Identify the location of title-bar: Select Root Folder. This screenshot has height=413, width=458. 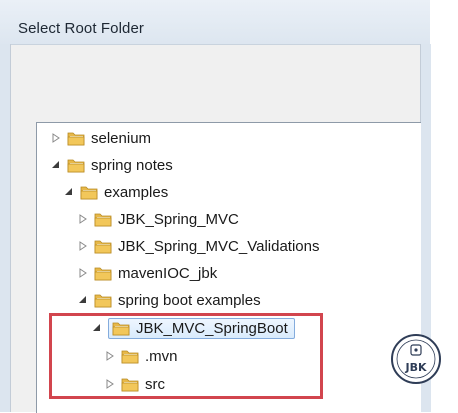
(215, 22).